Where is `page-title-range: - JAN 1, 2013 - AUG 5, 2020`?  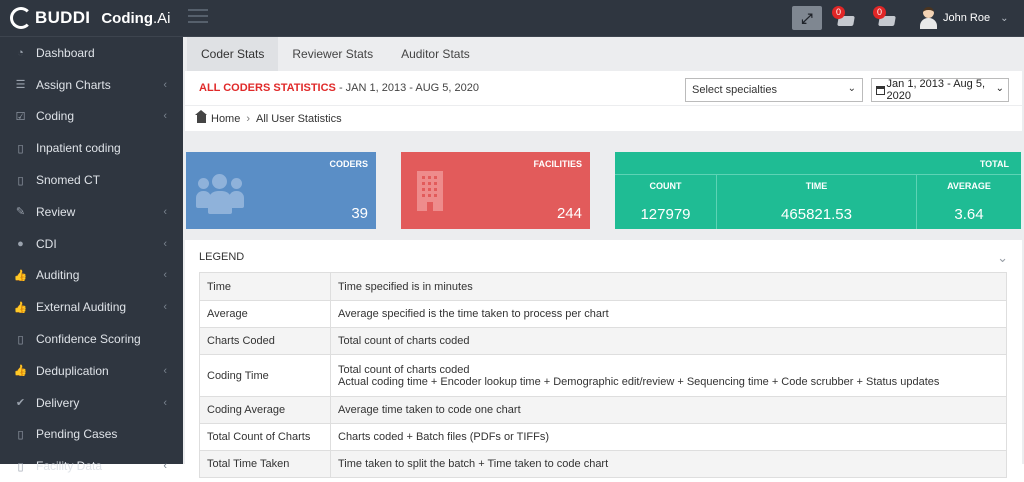 page-title-range: - JAN 1, 2013 - AUG 5, 2020 is located at coordinates (407, 88).